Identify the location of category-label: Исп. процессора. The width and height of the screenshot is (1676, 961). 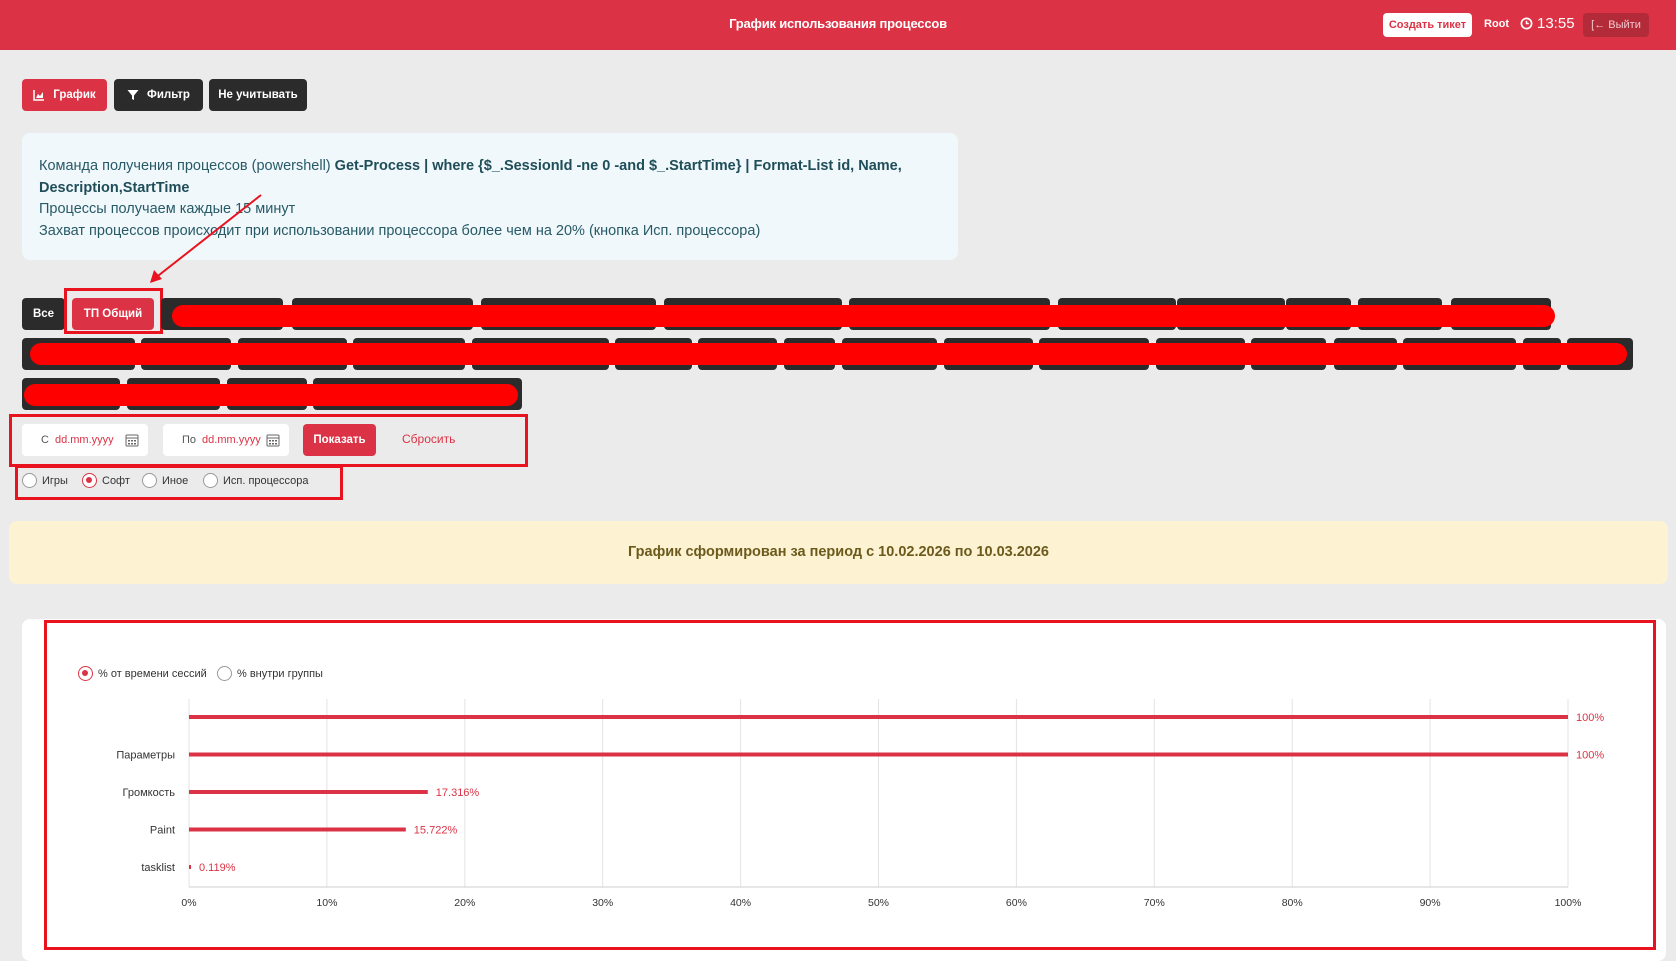
(266, 480).